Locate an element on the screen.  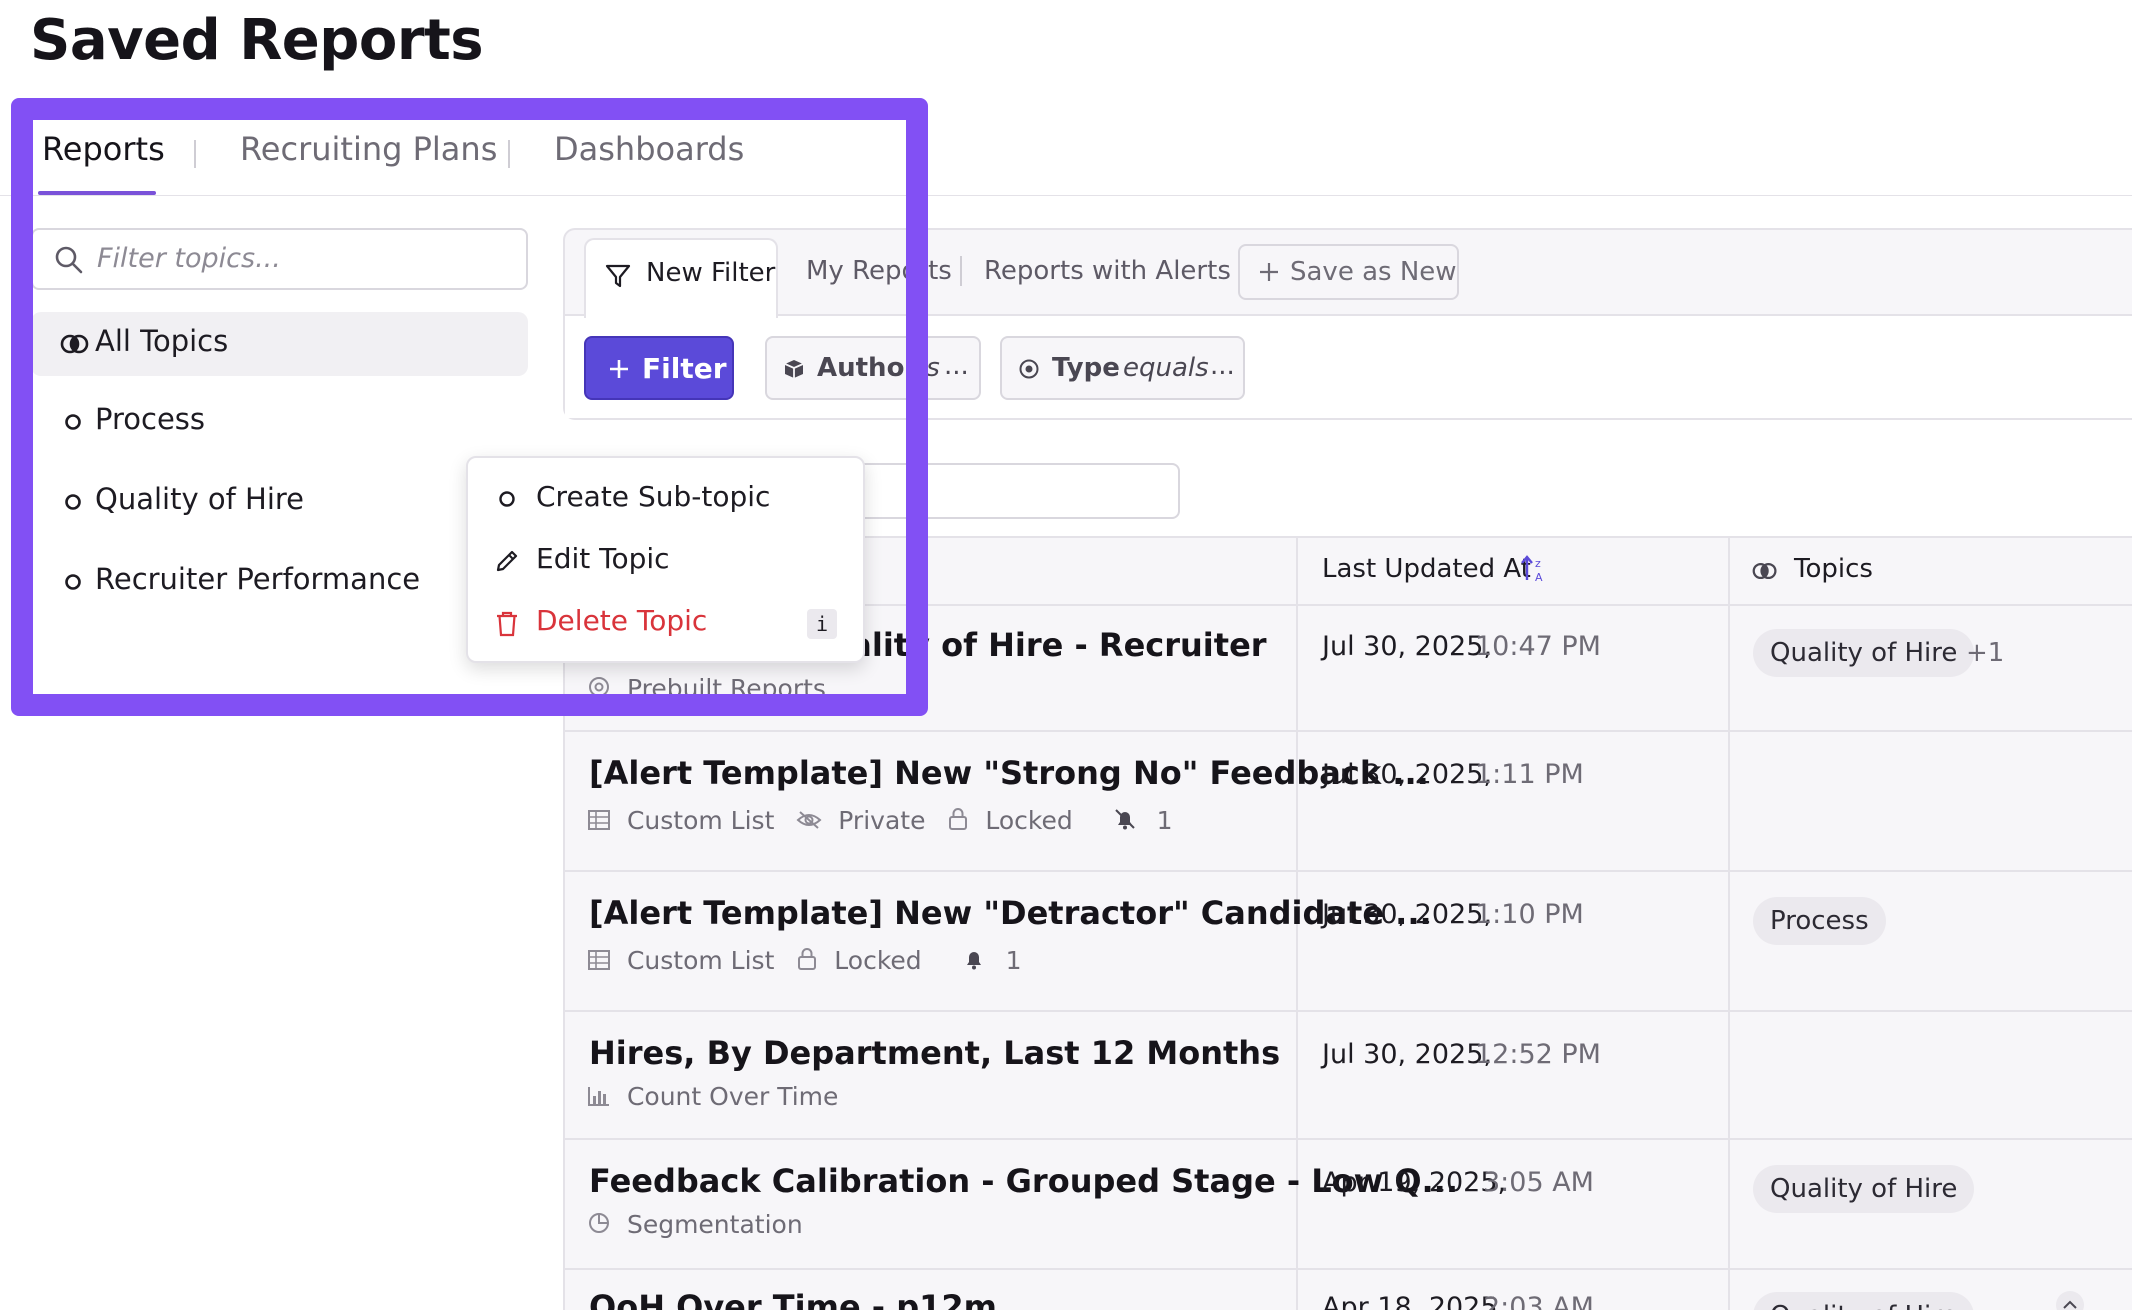
menu-item-label: Delete Topic is located at coordinates (622, 620).